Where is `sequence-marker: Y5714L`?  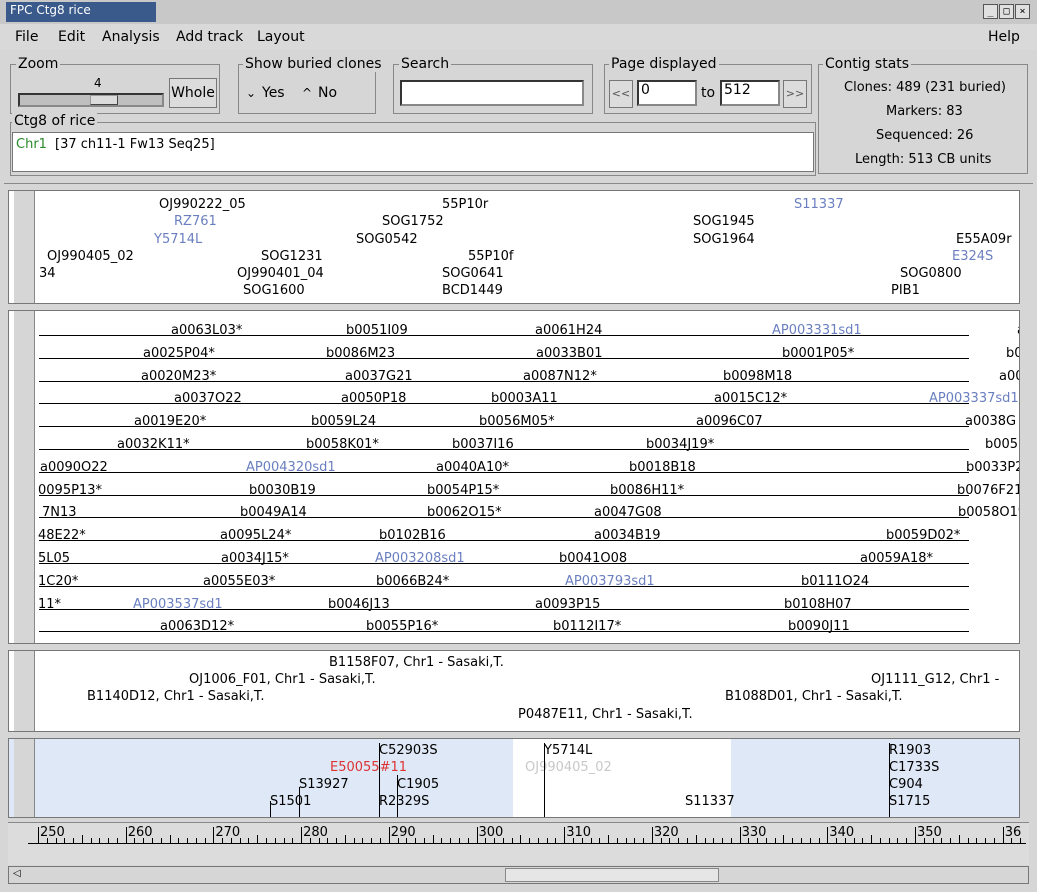
sequence-marker: Y5714L is located at coordinates (568, 750).